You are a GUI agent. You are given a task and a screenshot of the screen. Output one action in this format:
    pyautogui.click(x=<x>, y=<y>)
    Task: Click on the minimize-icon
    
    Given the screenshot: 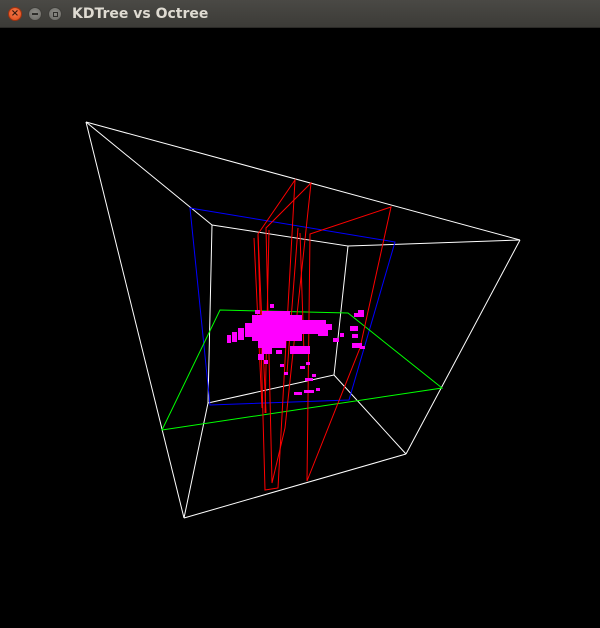 What is the action you would take?
    pyautogui.click(x=35, y=14)
    